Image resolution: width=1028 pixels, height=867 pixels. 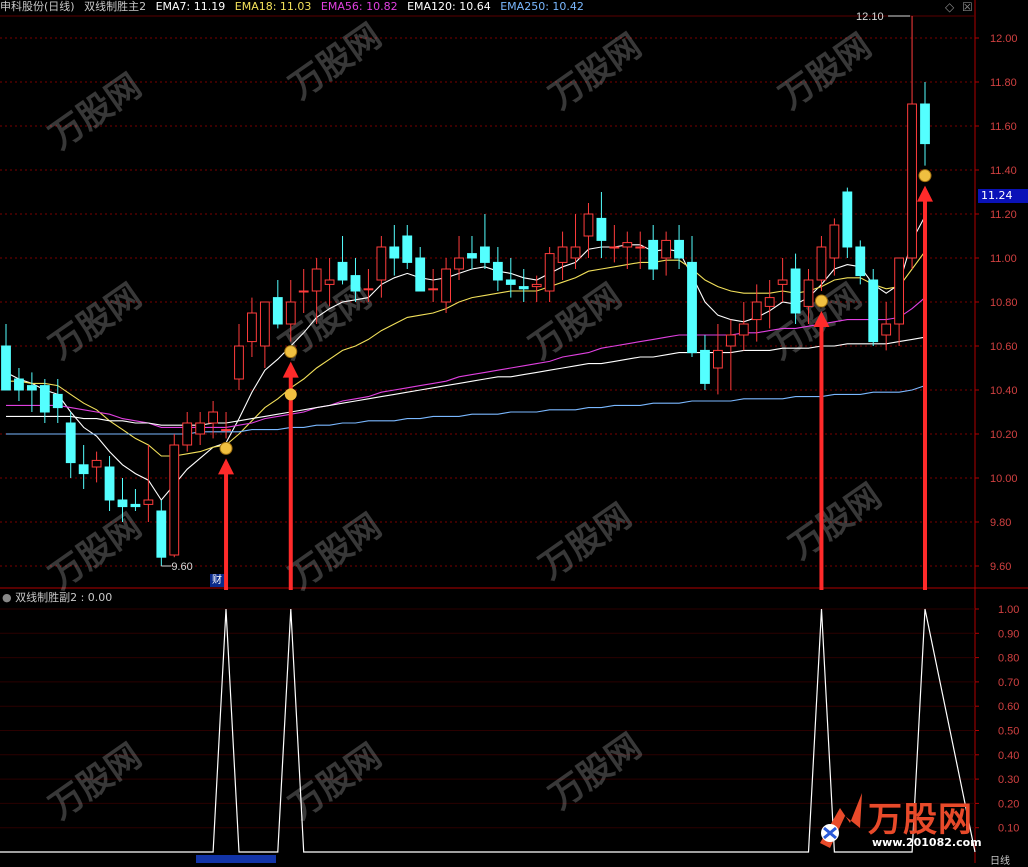 What do you see at coordinates (115, 6) in the screenshot?
I see `indicator-name: 双线制胜主2` at bounding box center [115, 6].